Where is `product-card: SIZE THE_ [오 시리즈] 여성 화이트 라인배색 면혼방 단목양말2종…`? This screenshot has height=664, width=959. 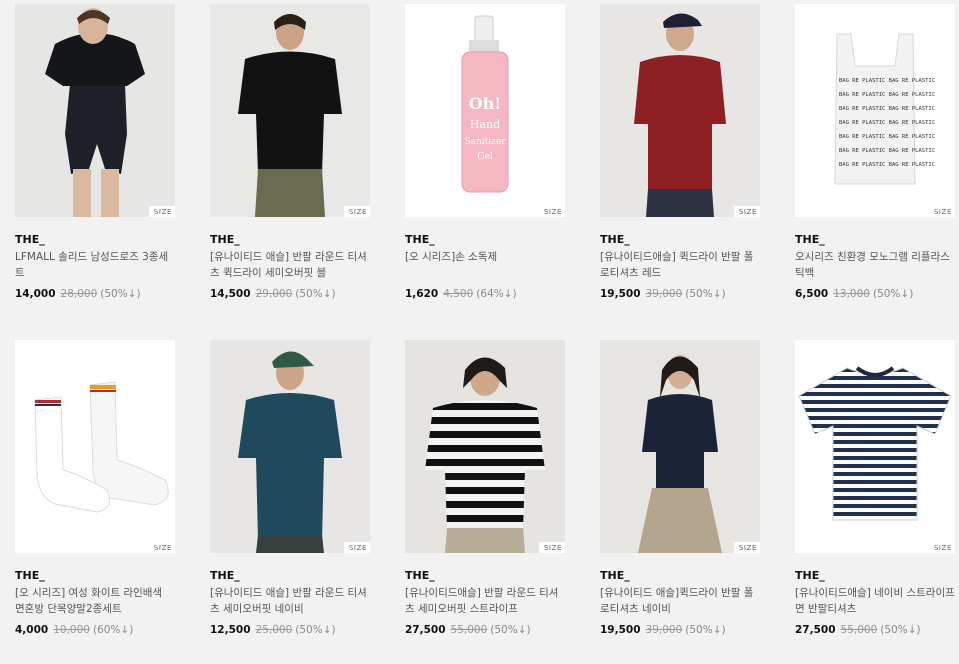
product-card: SIZE THE_ [오 시리즈] 여성 화이트 라인배색 면혼방 단목양말2종… is located at coordinates (95, 502).